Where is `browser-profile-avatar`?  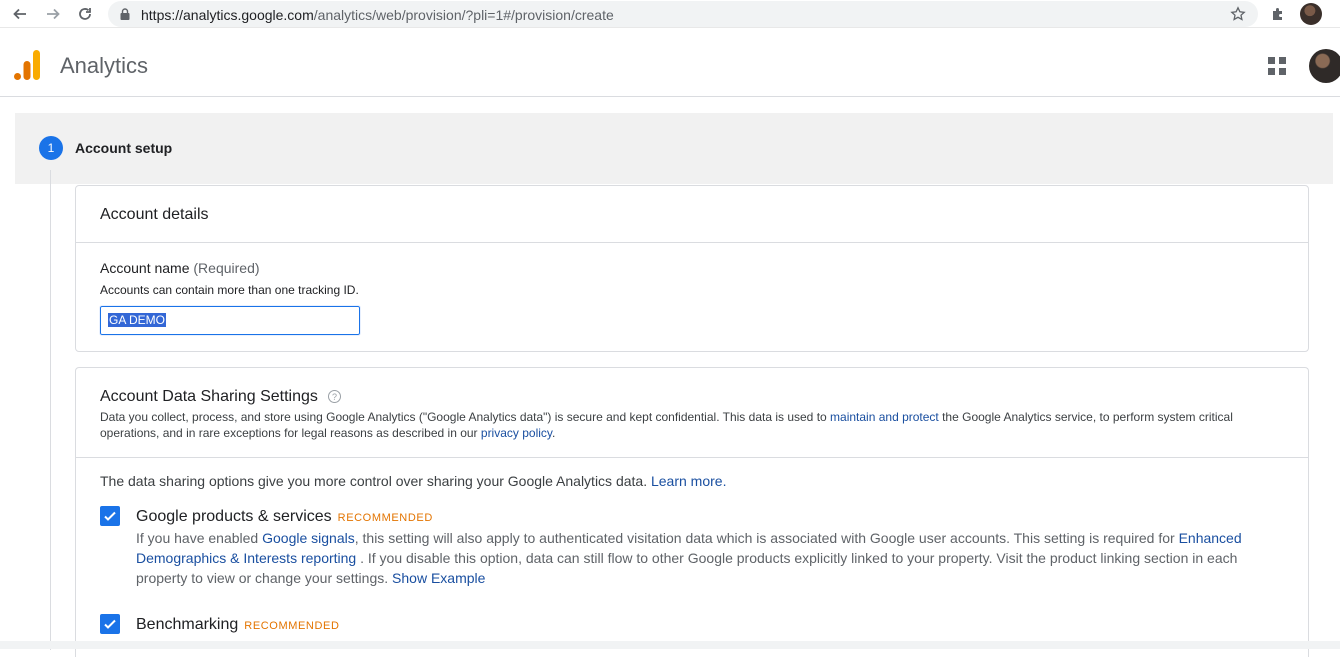
browser-profile-avatar is located at coordinates (1311, 14).